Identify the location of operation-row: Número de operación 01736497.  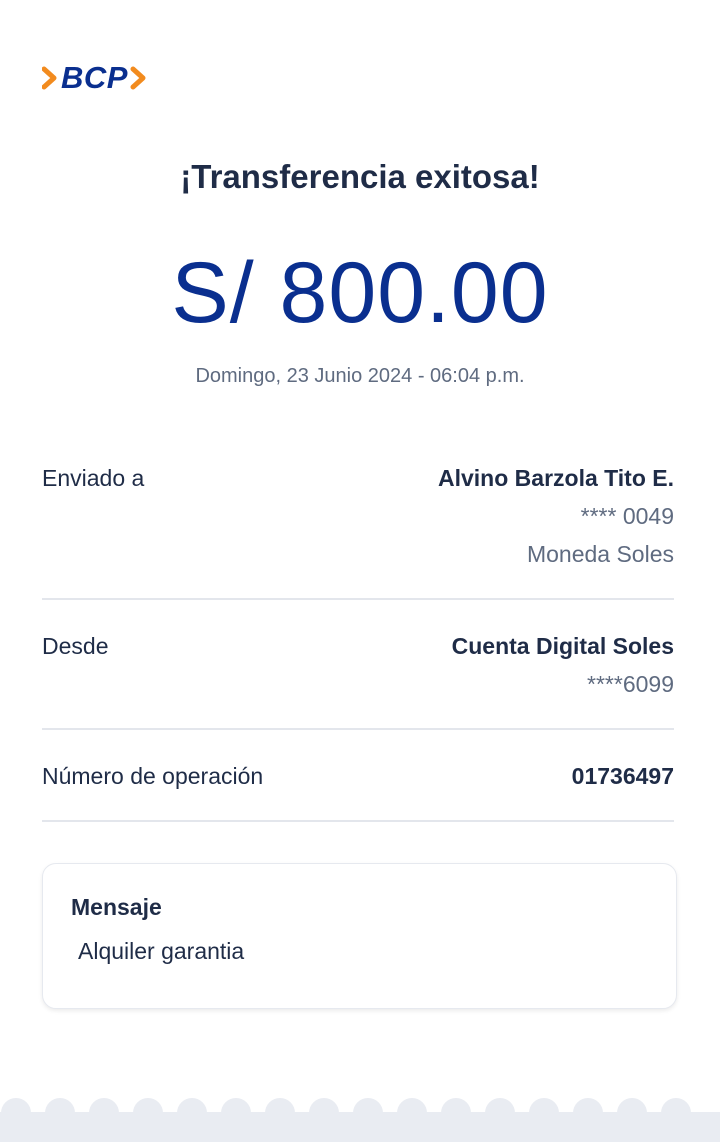
(358, 776).